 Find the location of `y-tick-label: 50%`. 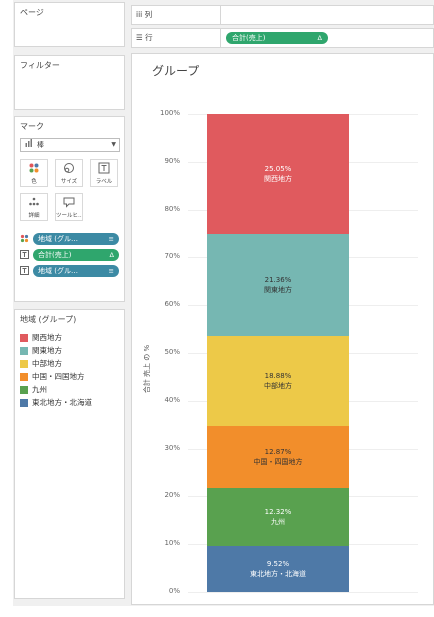

y-tick-label: 50% is located at coordinates (172, 352).